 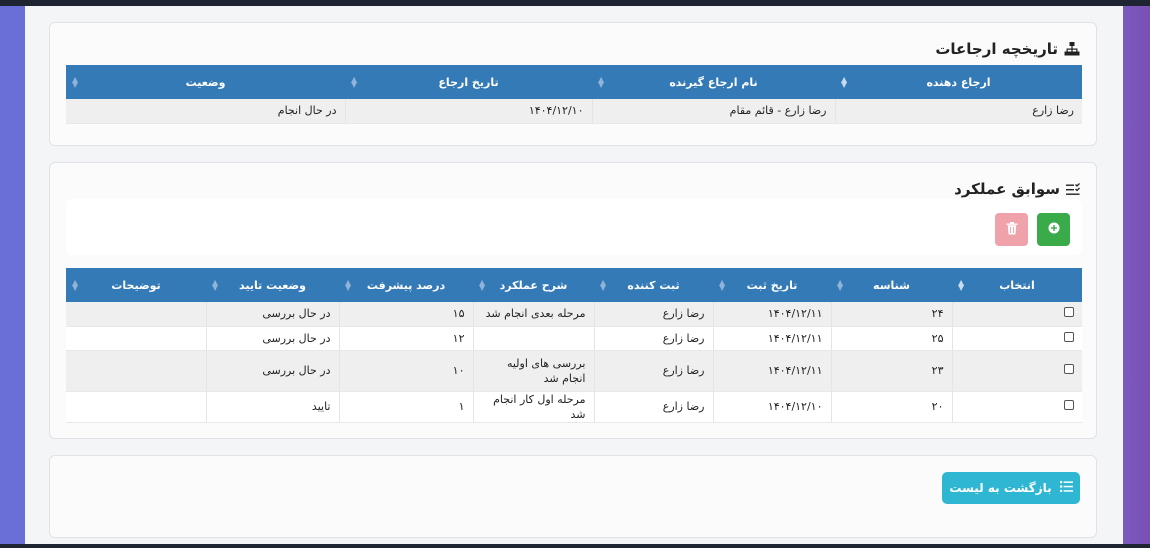 What do you see at coordinates (1072, 49) in the screenshot?
I see `sitemap-icon` at bounding box center [1072, 49].